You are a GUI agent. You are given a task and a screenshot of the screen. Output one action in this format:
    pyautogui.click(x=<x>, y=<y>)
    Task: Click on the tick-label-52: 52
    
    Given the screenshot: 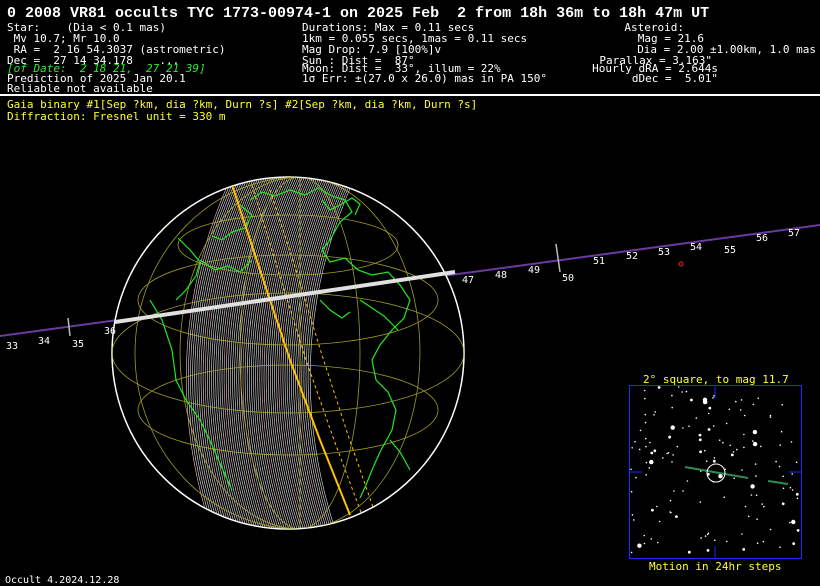 What is the action you would take?
    pyautogui.click(x=632, y=256)
    